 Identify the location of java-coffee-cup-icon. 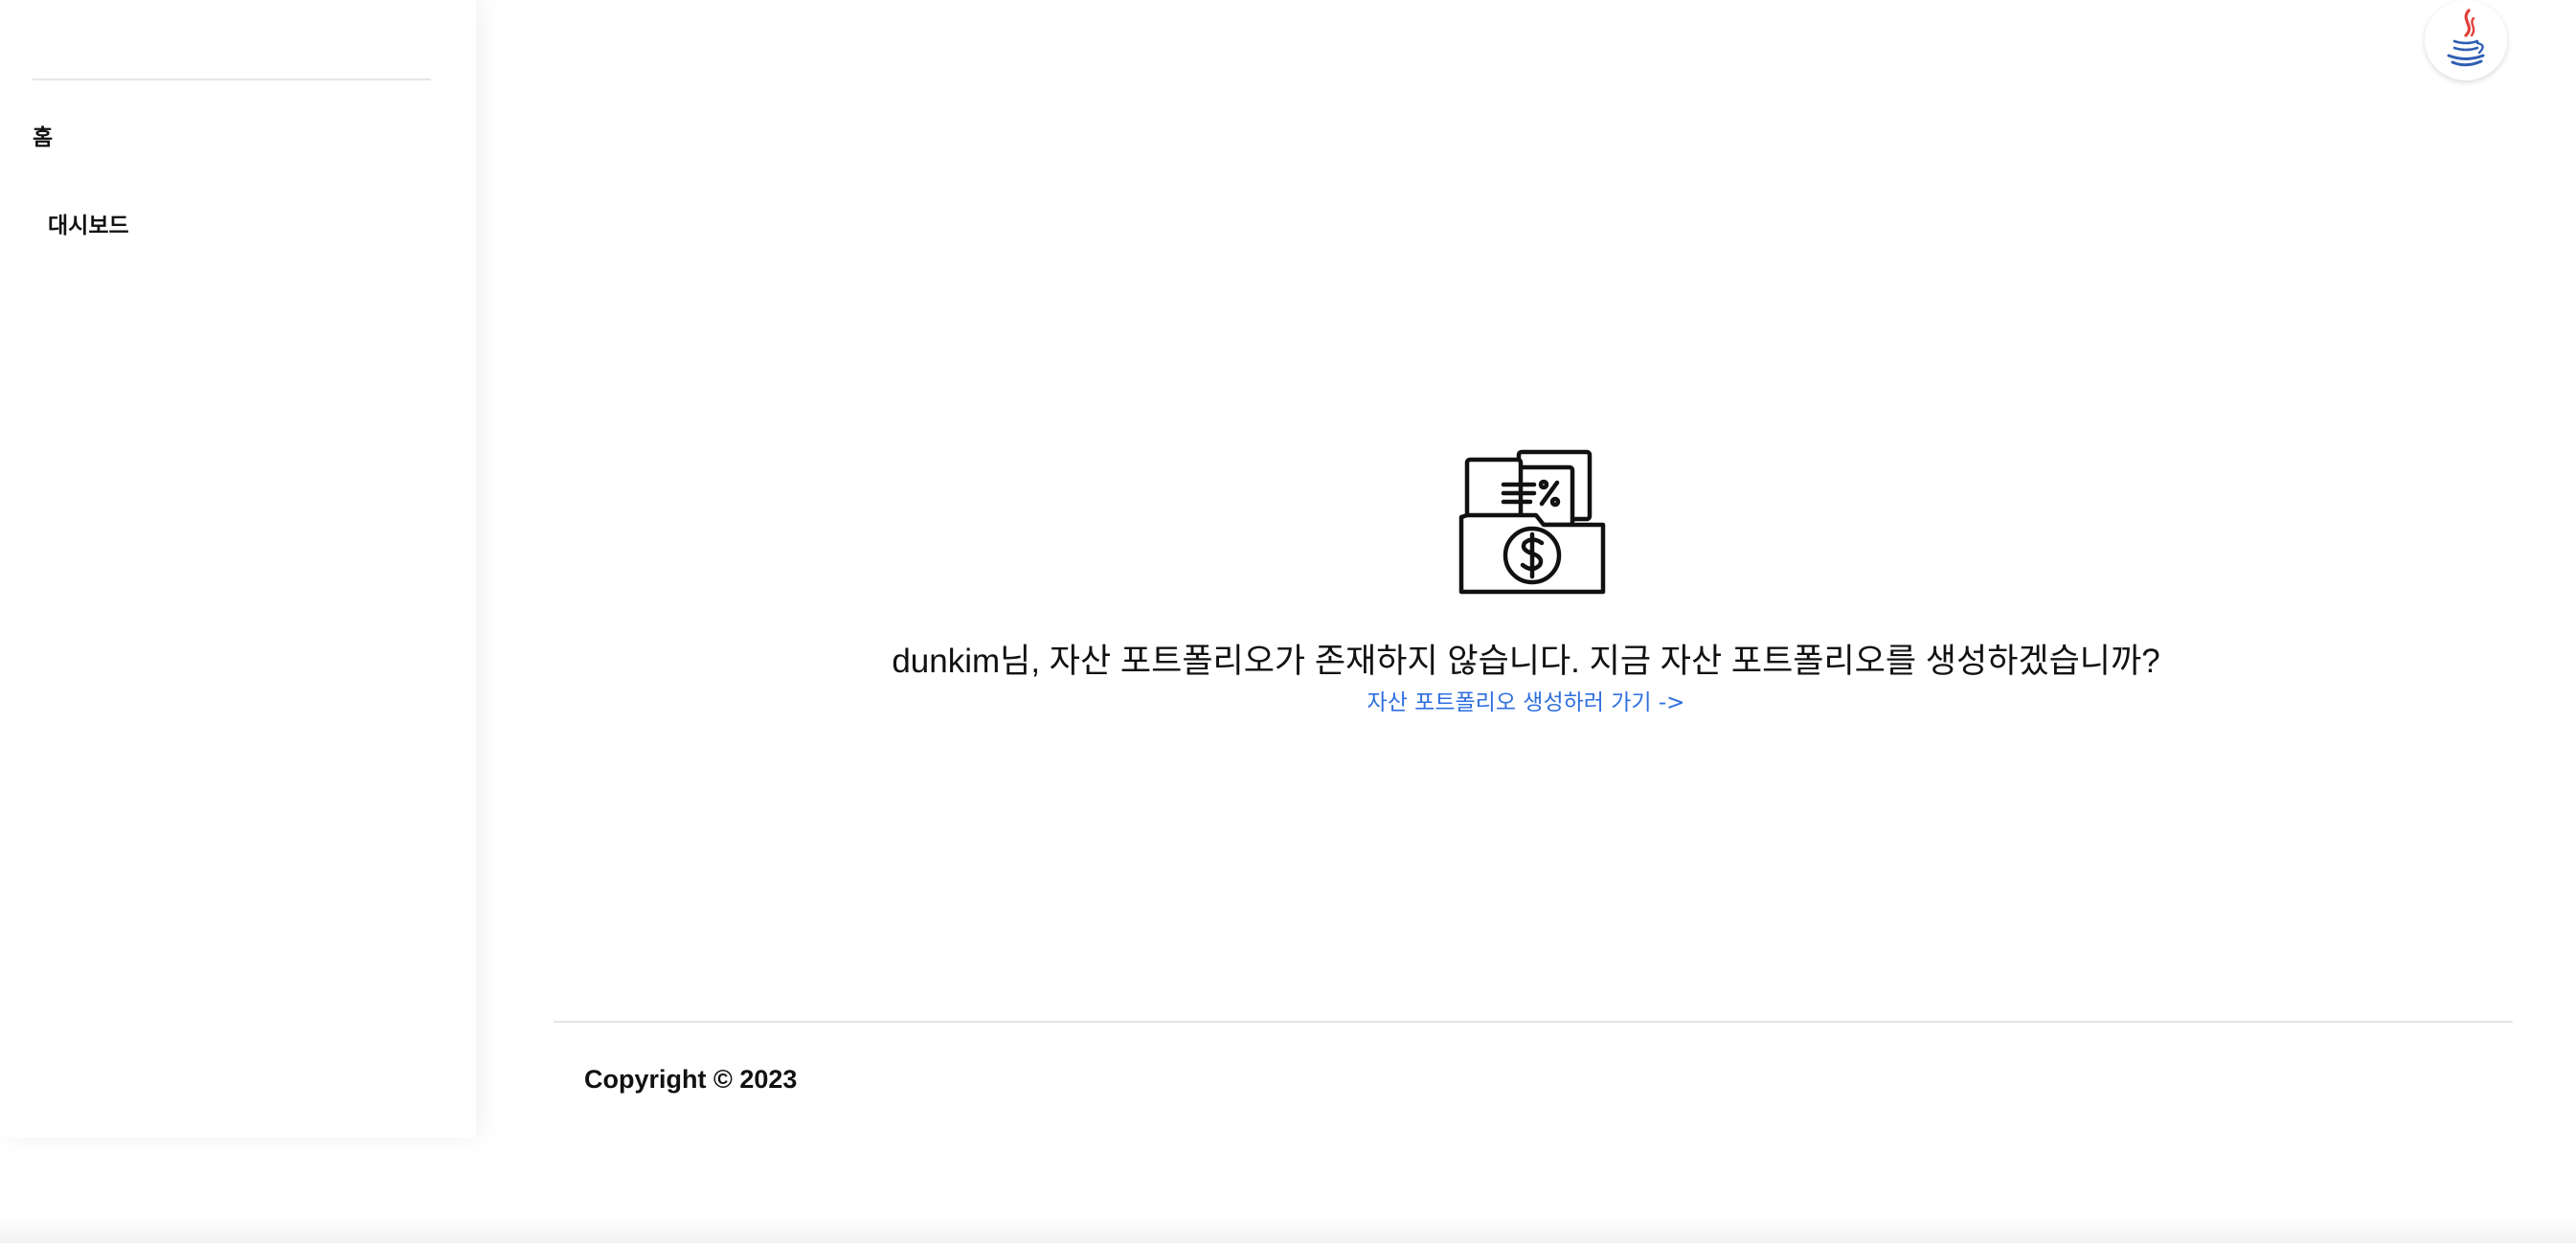
(2466, 38).